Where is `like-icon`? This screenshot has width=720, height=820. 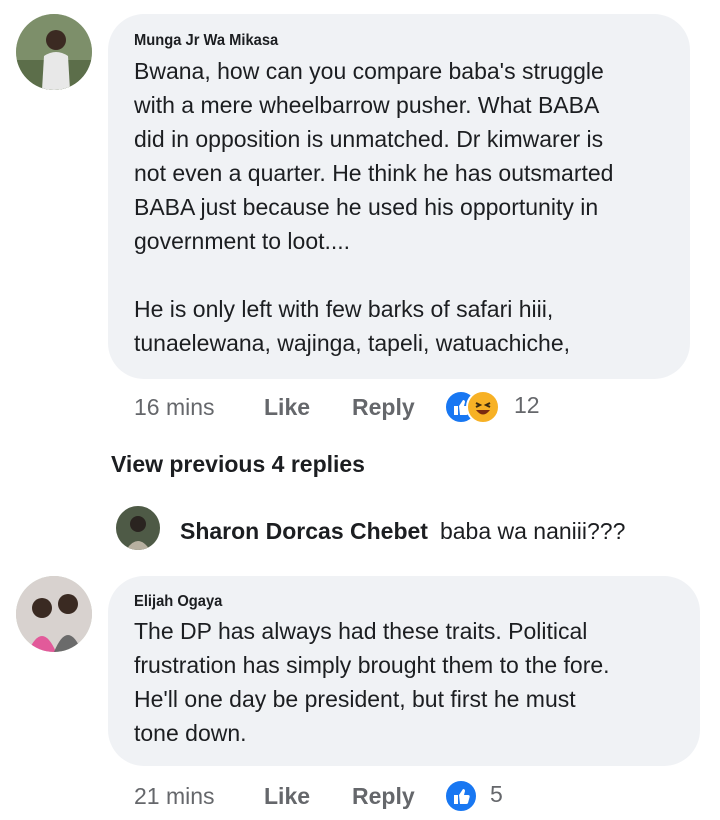 like-icon is located at coordinates (461, 796).